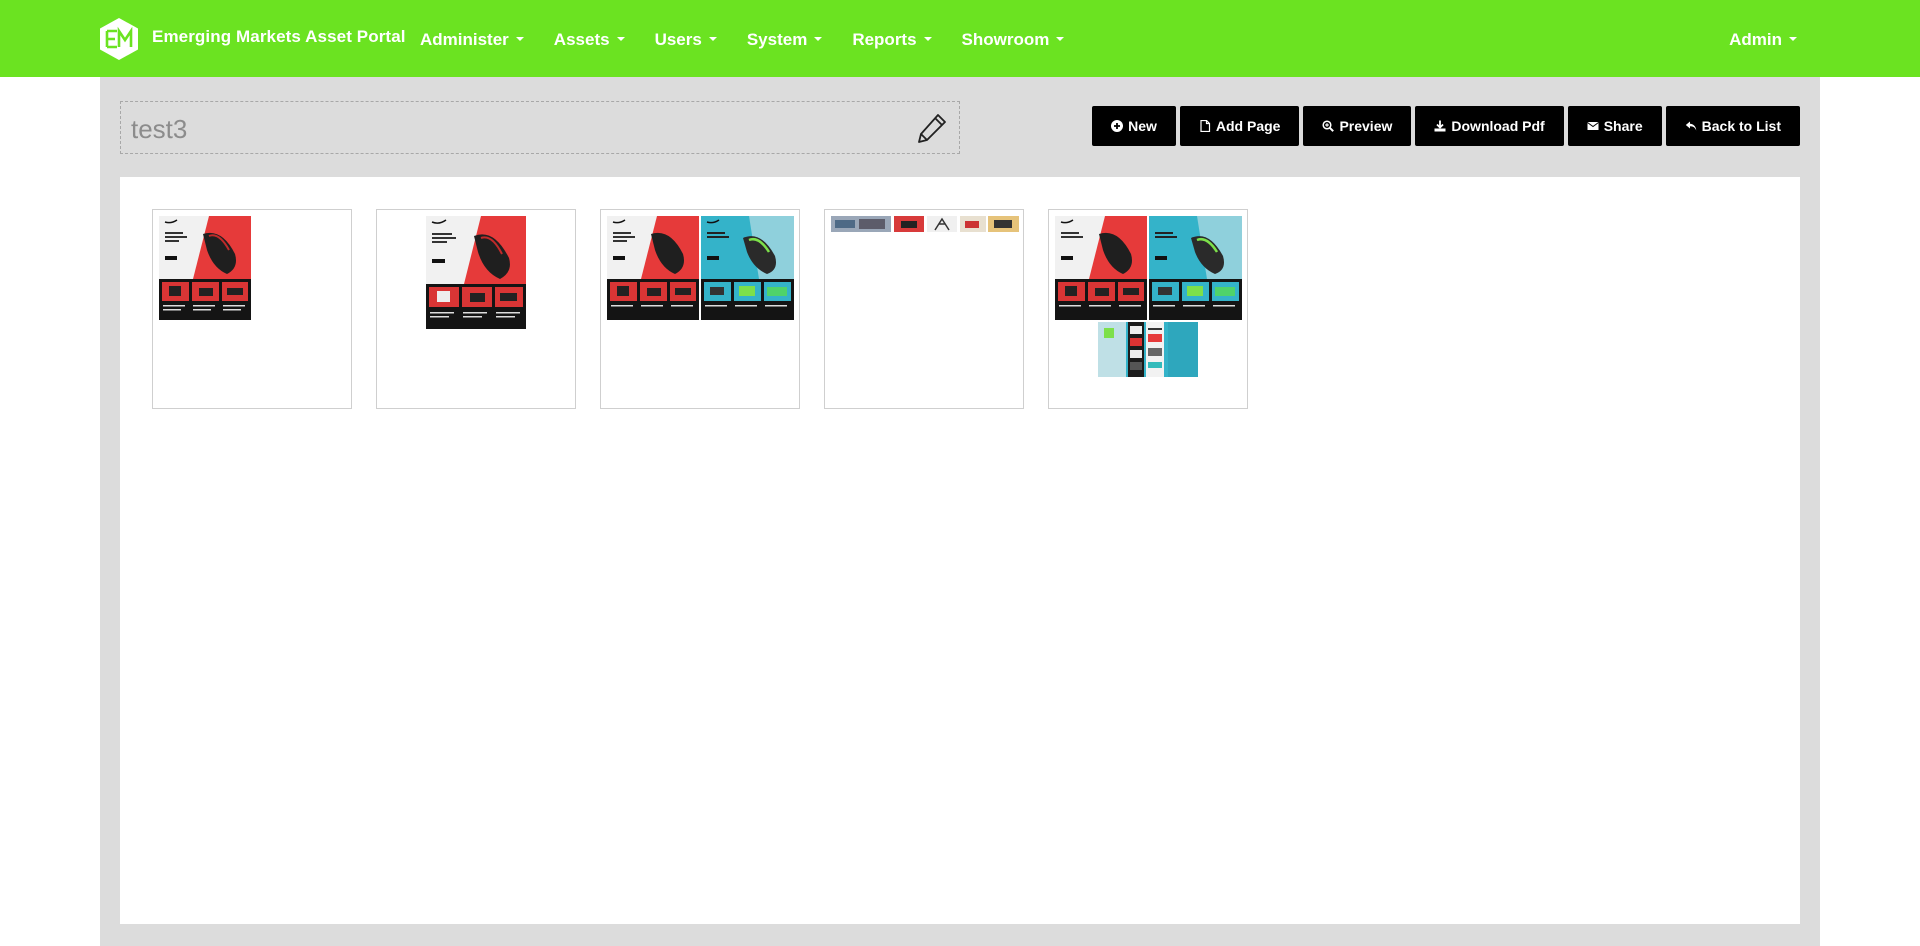 The height and width of the screenshot is (946, 1920). I want to click on nav-label: System, so click(777, 39).